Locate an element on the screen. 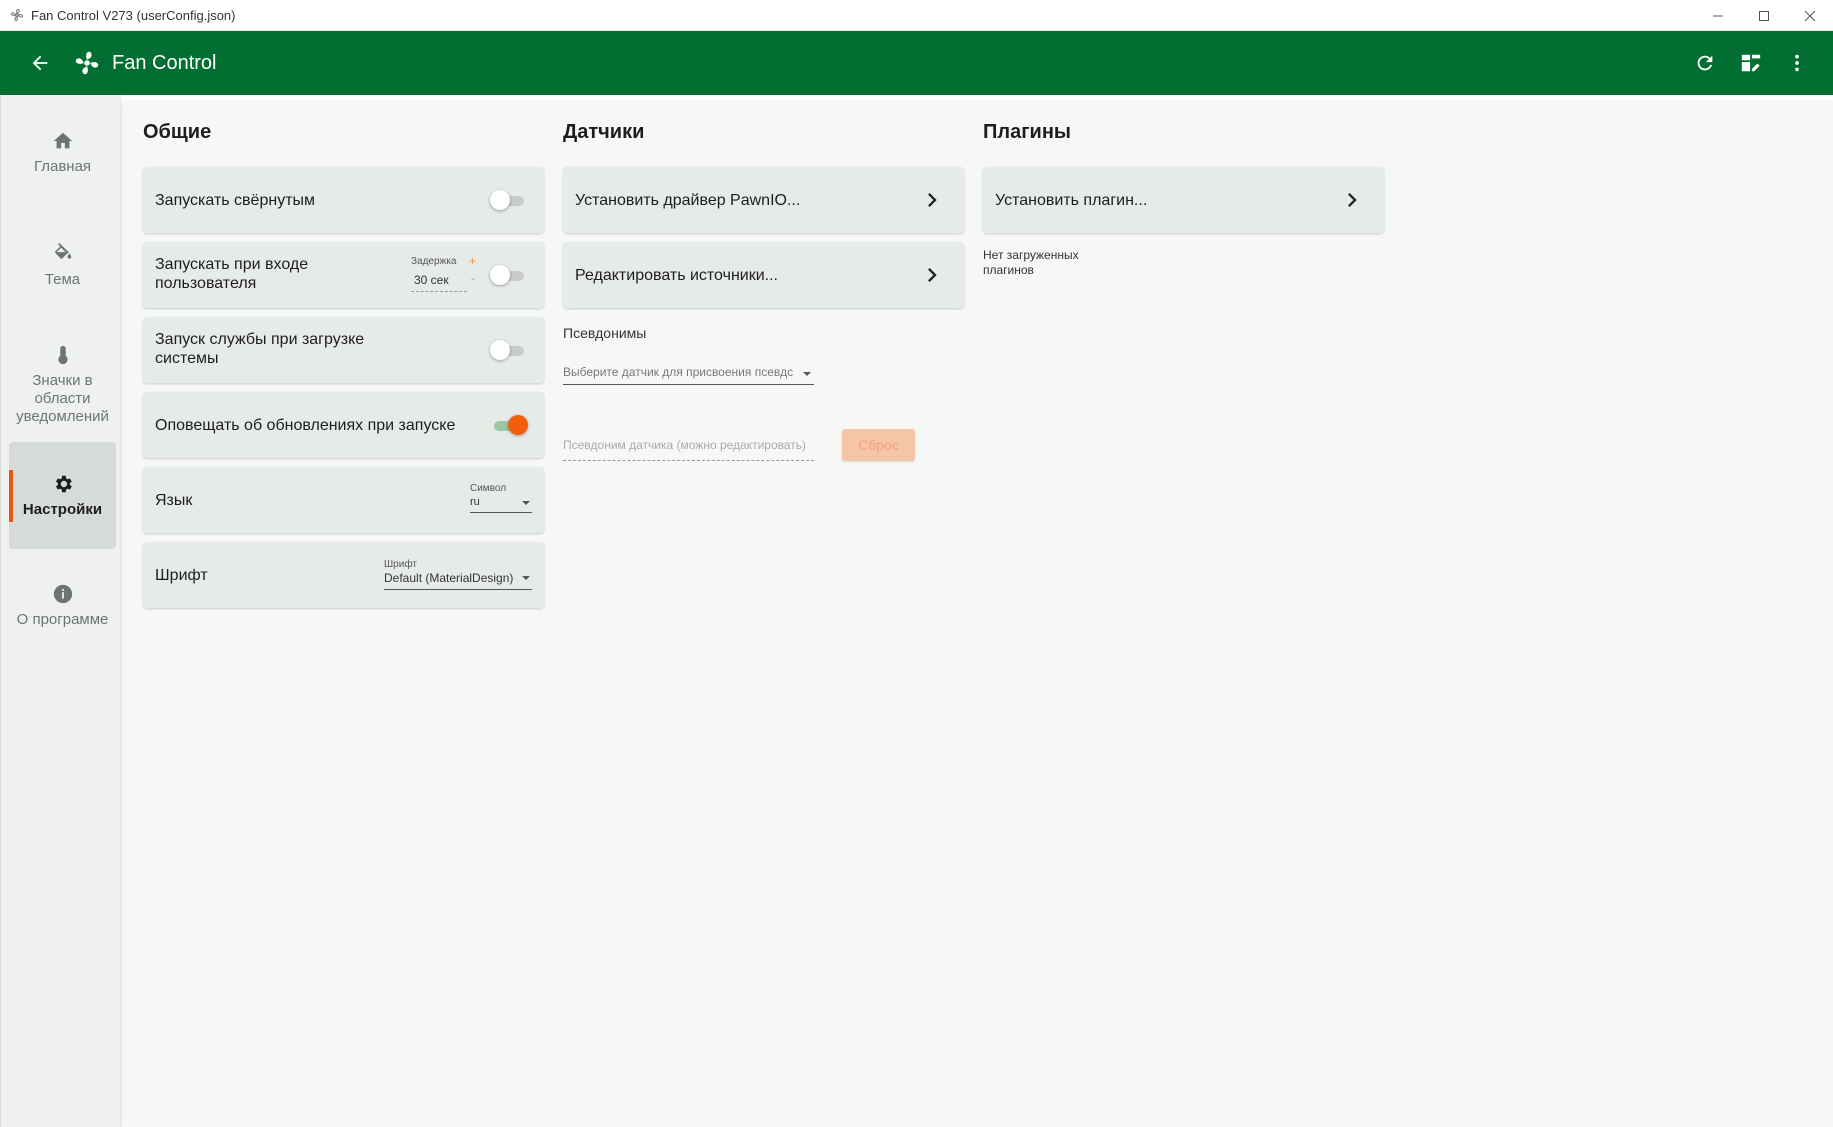 The height and width of the screenshot is (1127, 1833). general-section-title: Общие is located at coordinates (177, 132).